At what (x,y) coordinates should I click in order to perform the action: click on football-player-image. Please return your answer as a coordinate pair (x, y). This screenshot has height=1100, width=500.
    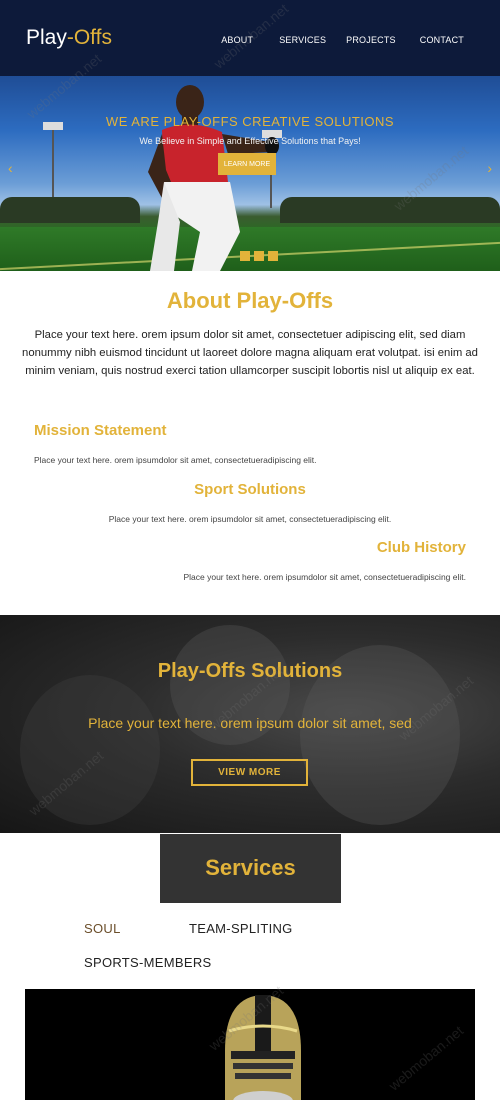
    Looking at the image, I should click on (213, 178).